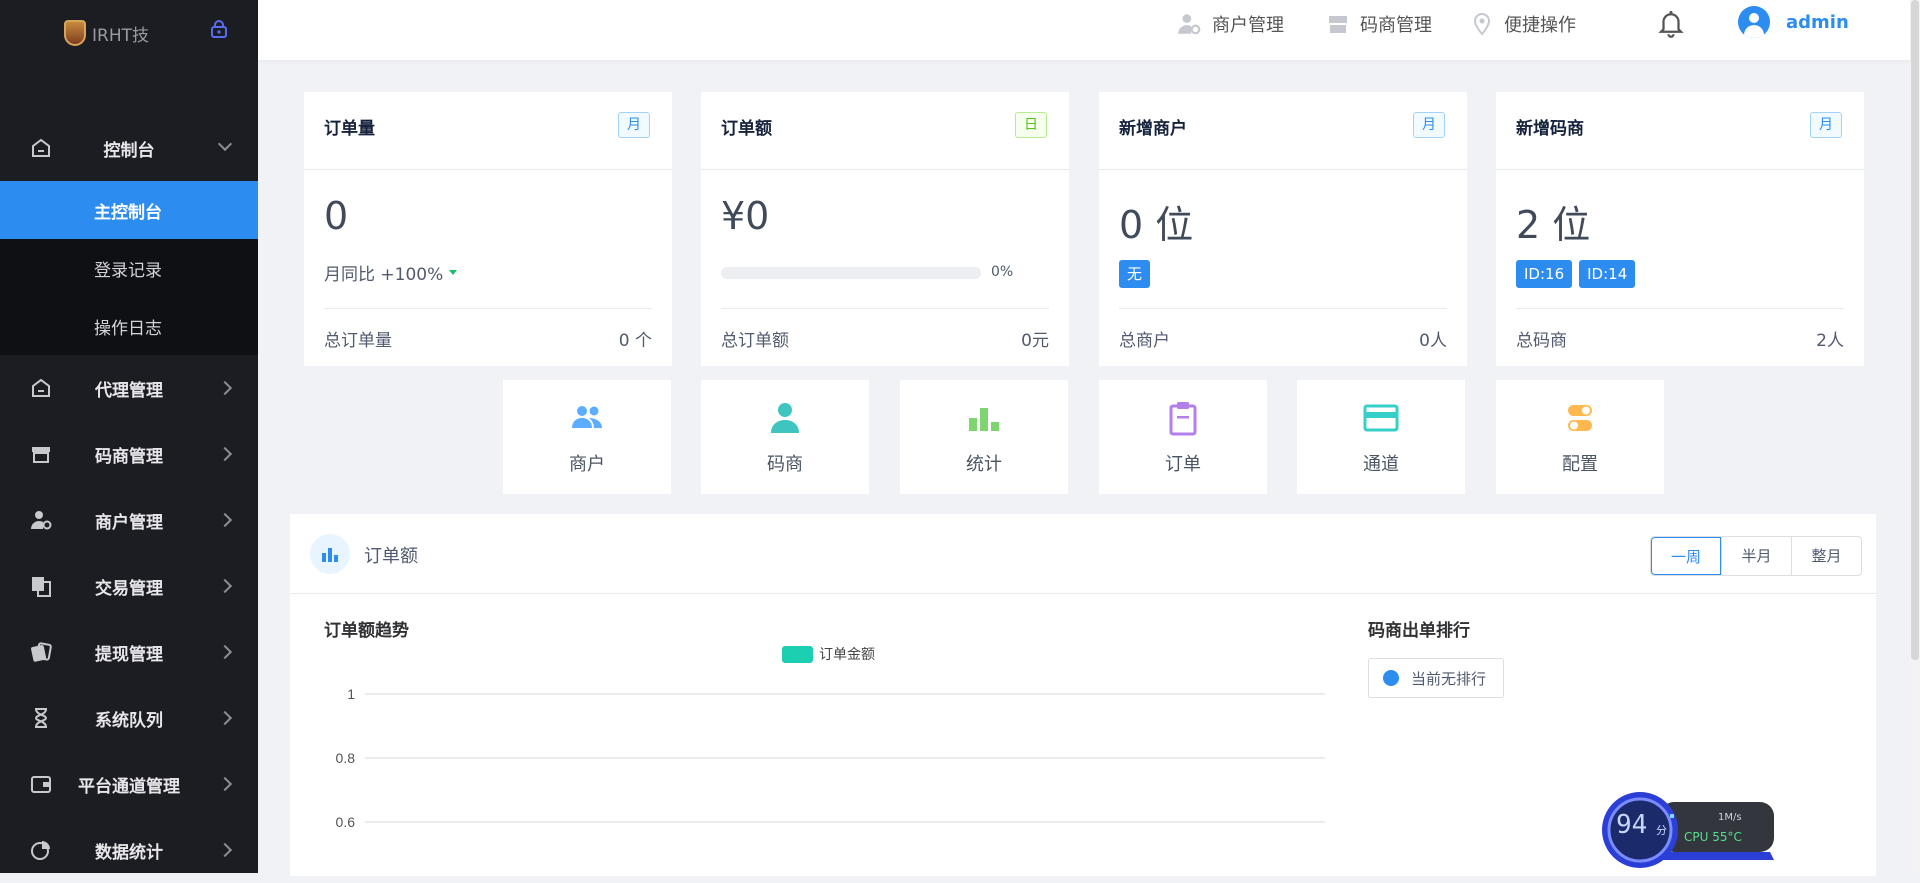  What do you see at coordinates (129, 718) in the screenshot?
I see `sidebar-item-queue: 系统队列` at bounding box center [129, 718].